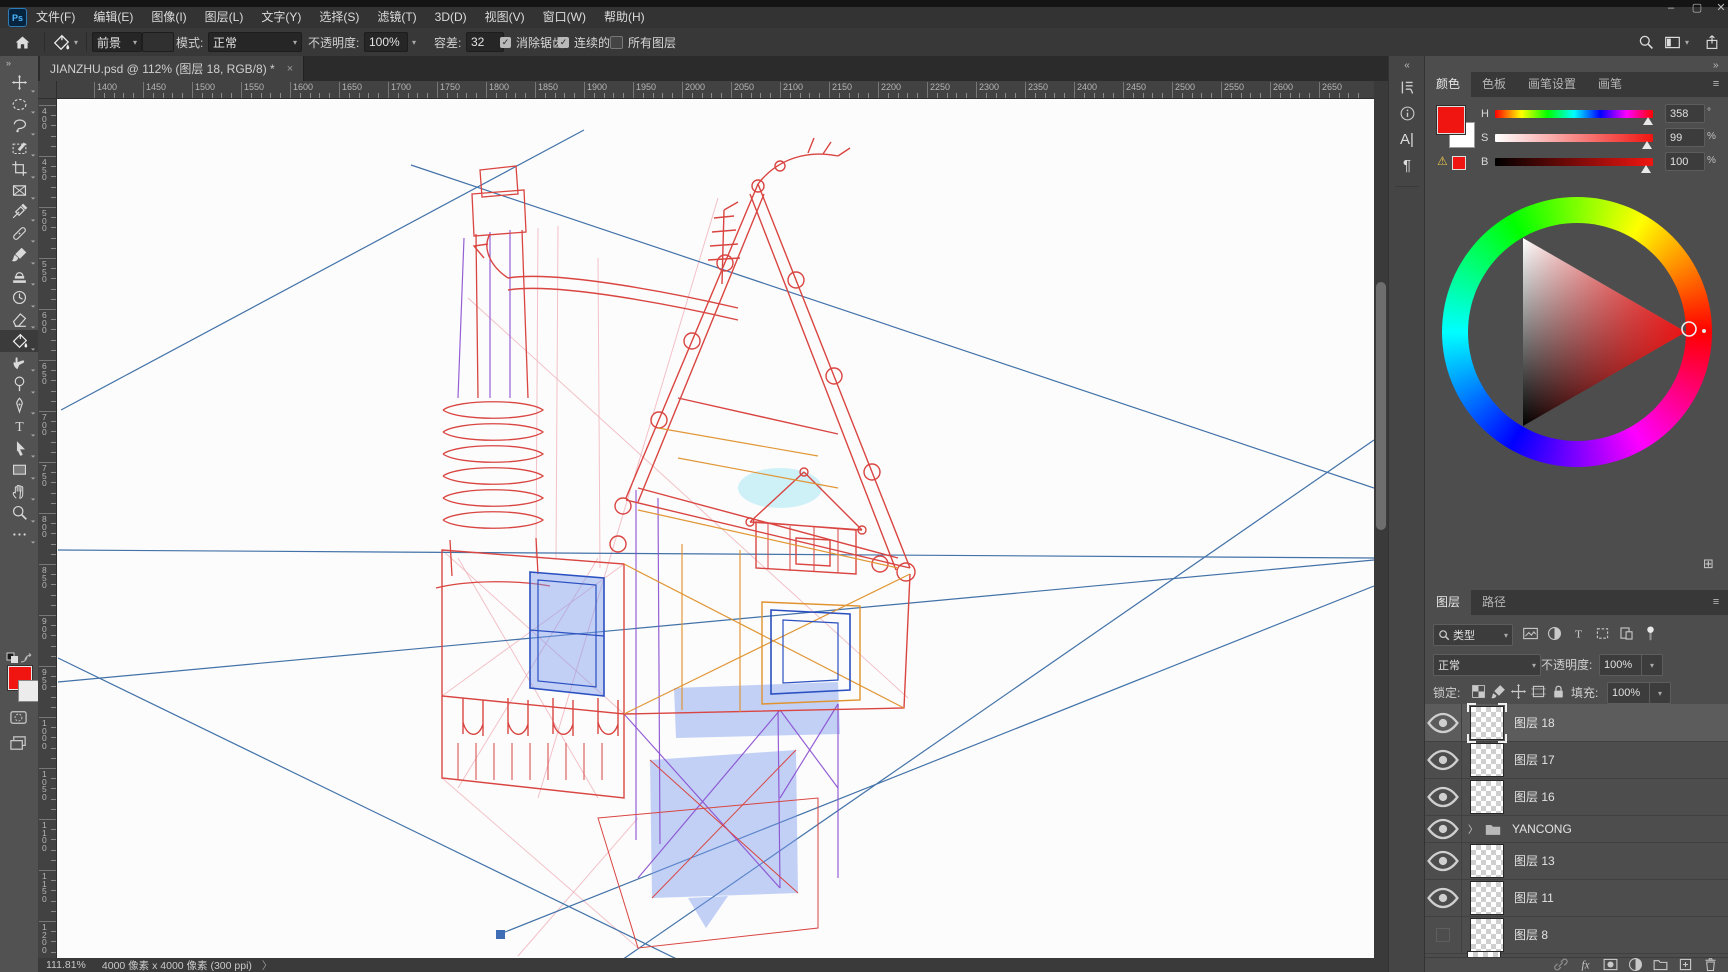  I want to click on eyedropper-tool, so click(19, 212).